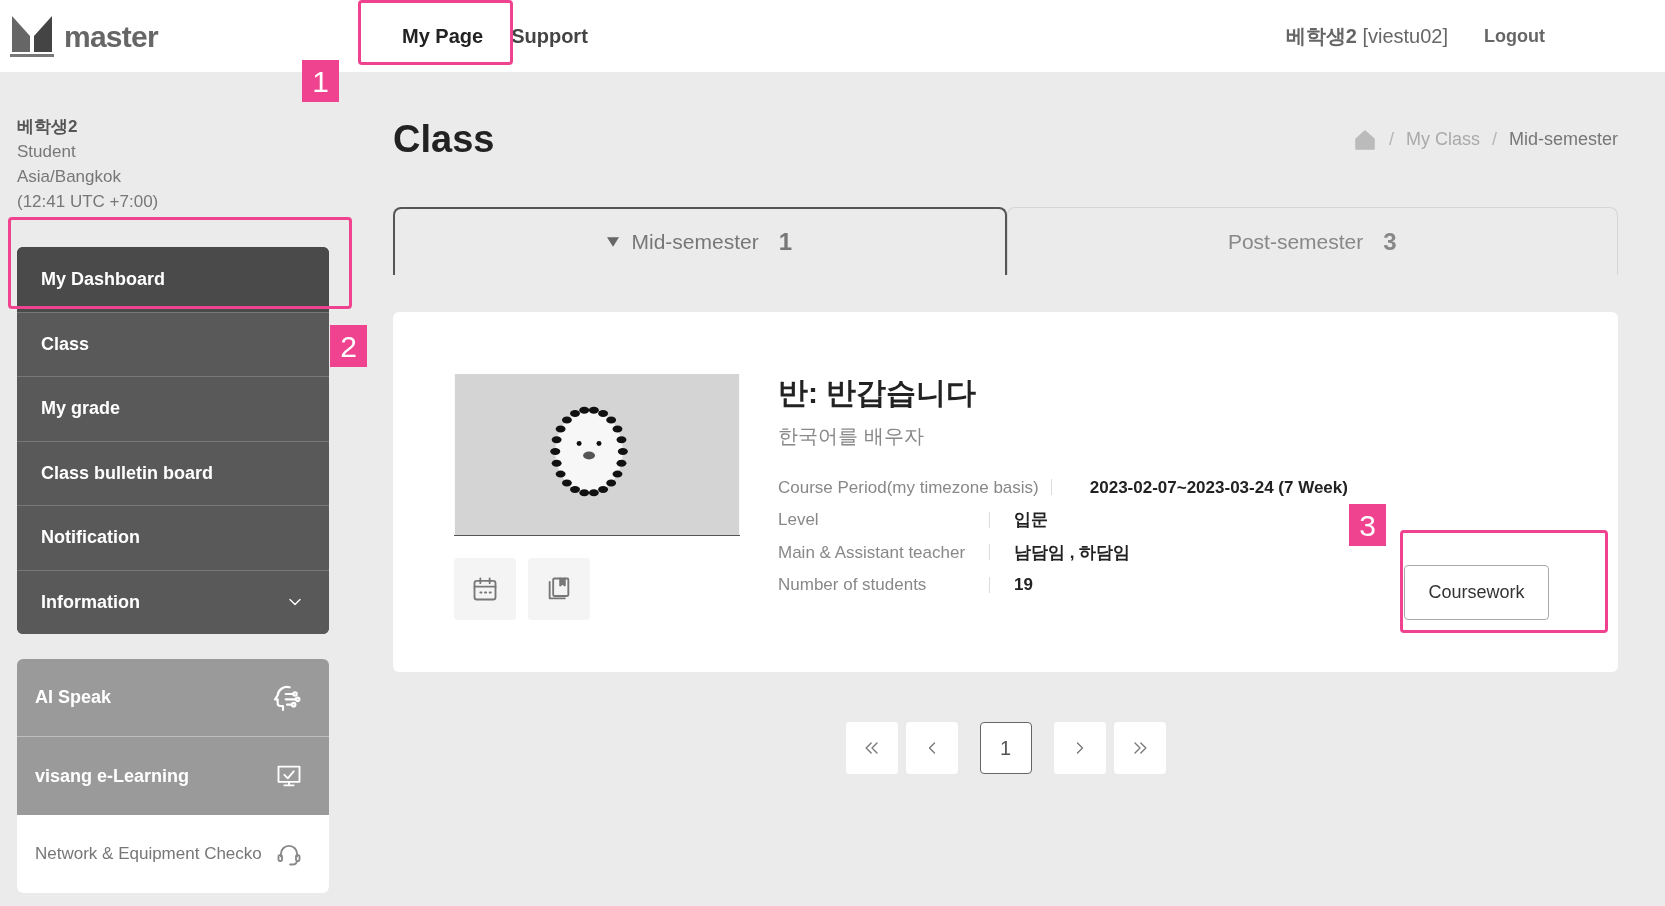 The width and height of the screenshot is (1665, 906). What do you see at coordinates (1367, 525) in the screenshot?
I see `number-badge: 3` at bounding box center [1367, 525].